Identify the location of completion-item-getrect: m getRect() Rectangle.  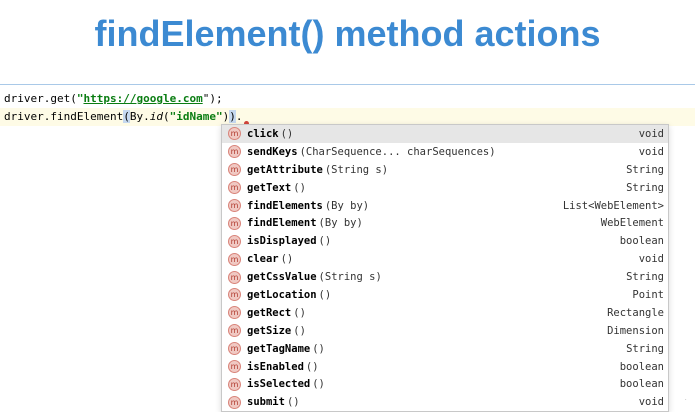
(445, 313).